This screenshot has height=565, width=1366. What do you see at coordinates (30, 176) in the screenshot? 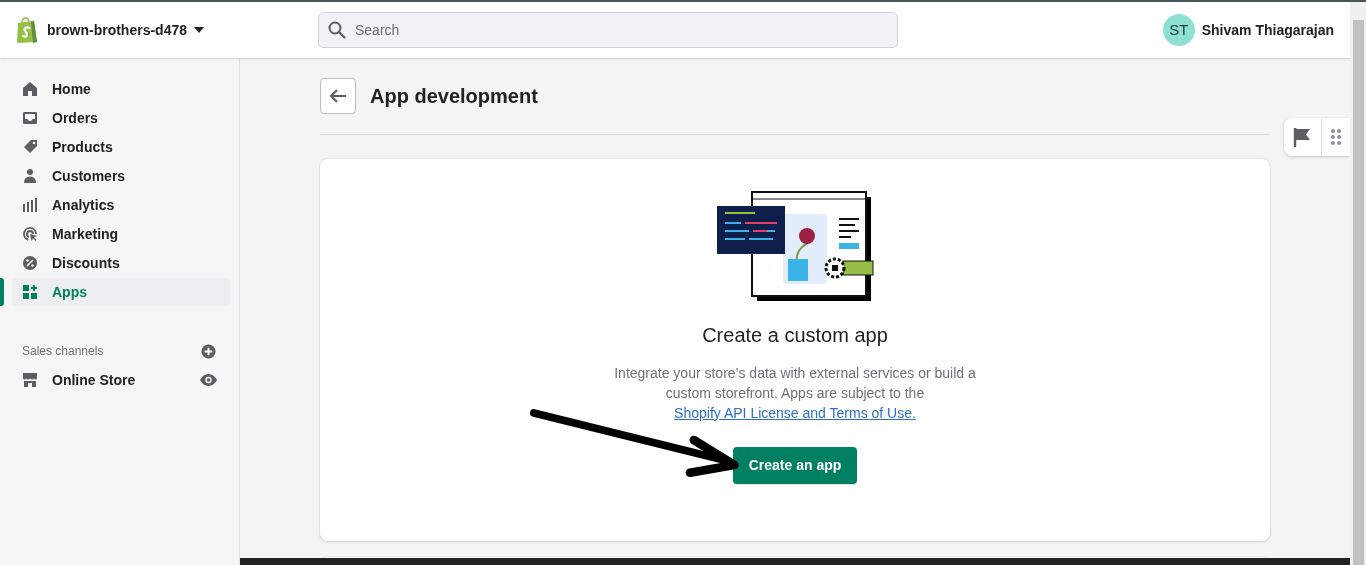
I see `person-icon` at bounding box center [30, 176].